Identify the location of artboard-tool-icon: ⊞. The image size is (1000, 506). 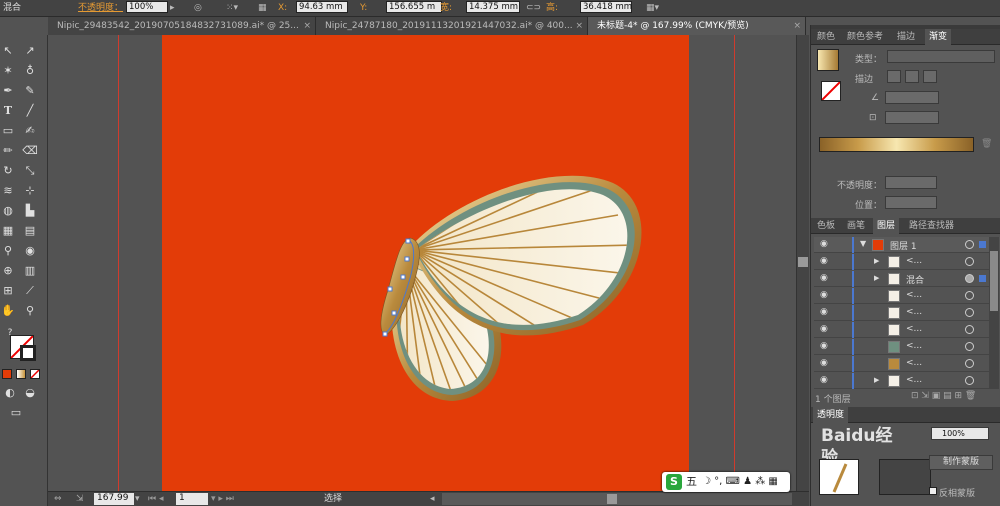
(8, 291).